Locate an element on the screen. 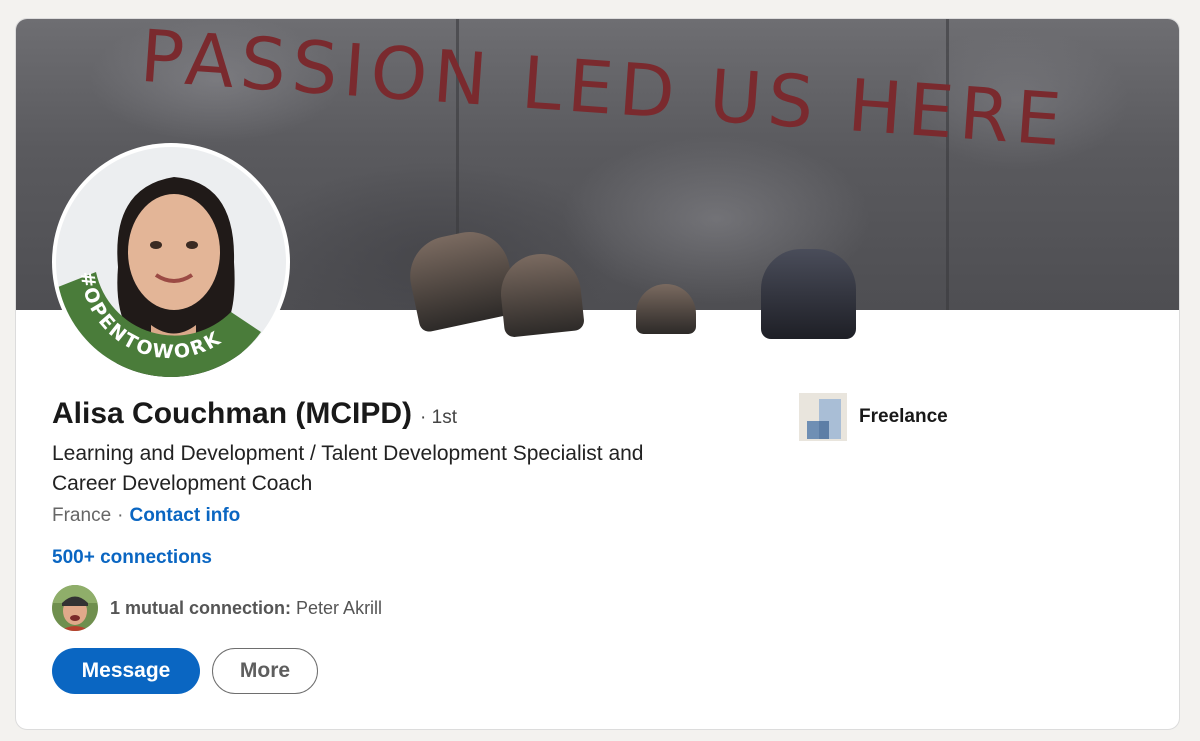 This screenshot has height=741, width=1200. message-button: Message is located at coordinates (126, 671).